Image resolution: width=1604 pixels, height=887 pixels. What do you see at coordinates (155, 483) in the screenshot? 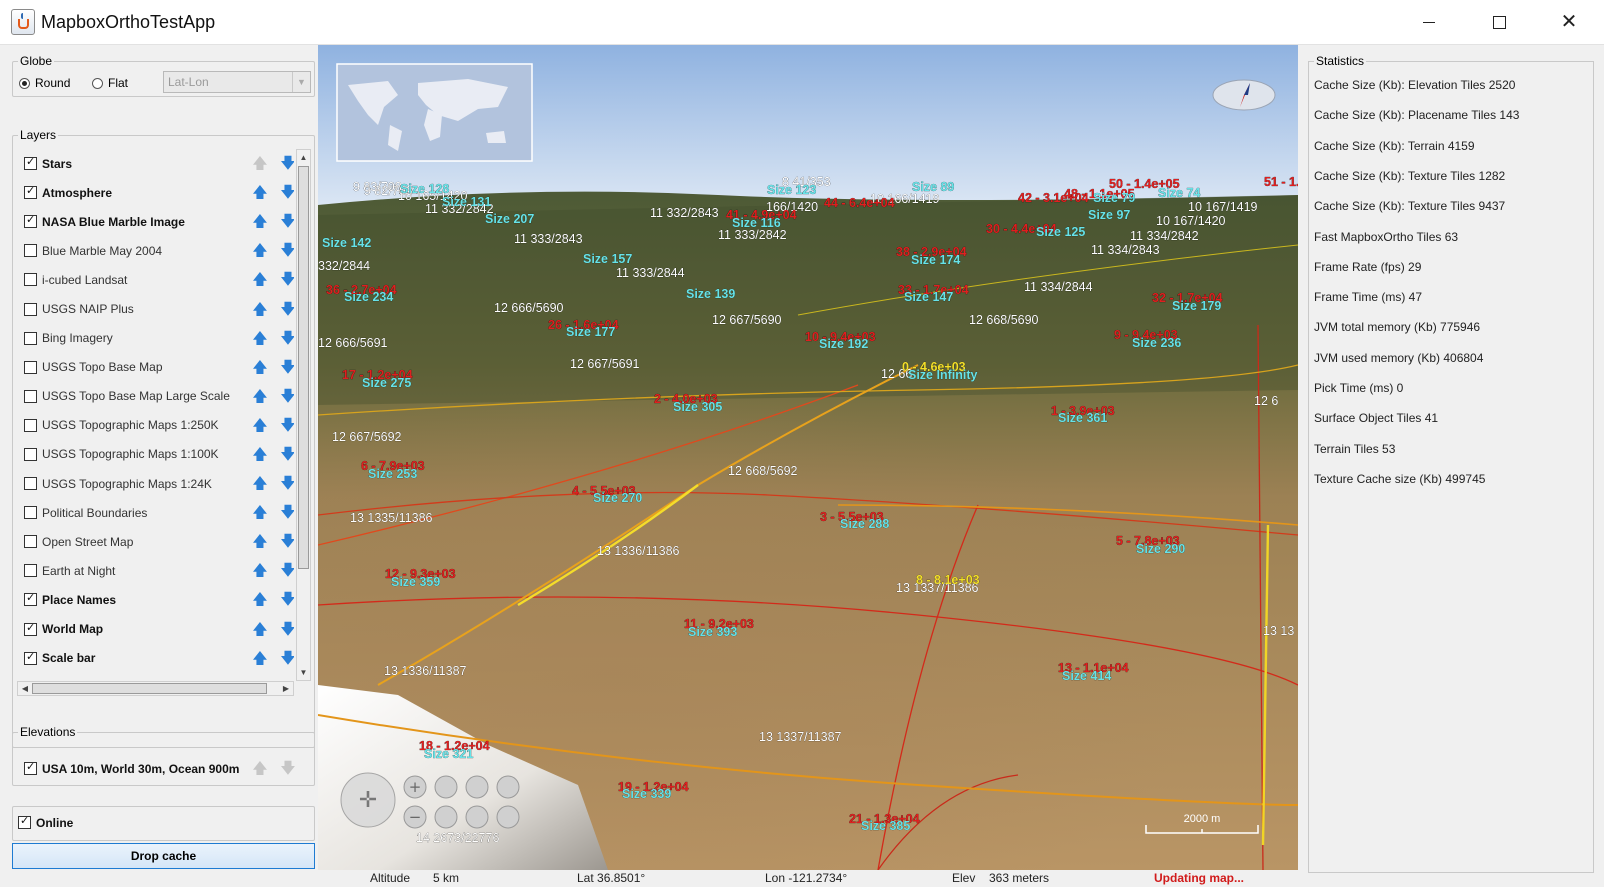
I see `layer-row: USGS Topographic Maps 1:24K 🡅 🡇` at bounding box center [155, 483].